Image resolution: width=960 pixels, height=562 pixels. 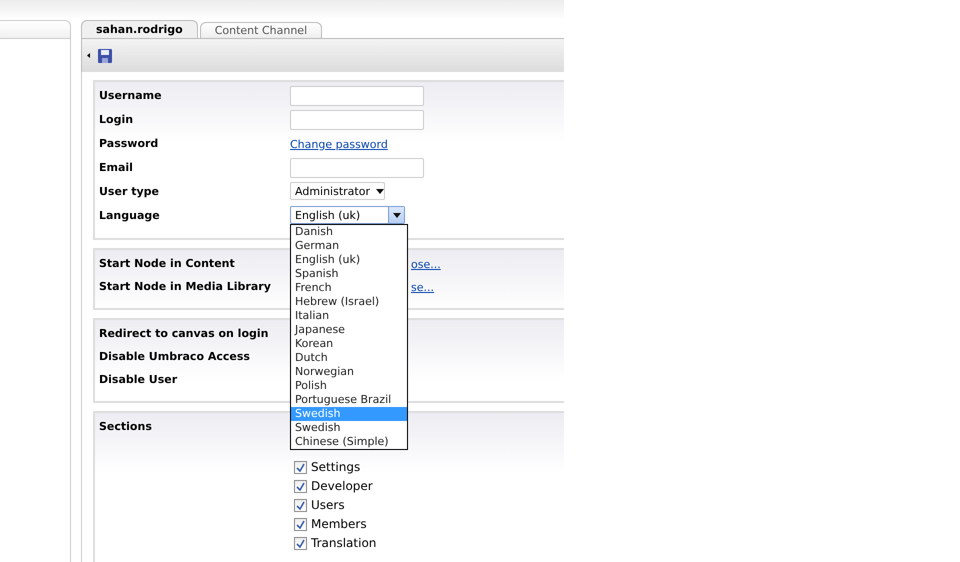 What do you see at coordinates (185, 286) in the screenshot?
I see `field-label: Start Node in Media Library` at bounding box center [185, 286].